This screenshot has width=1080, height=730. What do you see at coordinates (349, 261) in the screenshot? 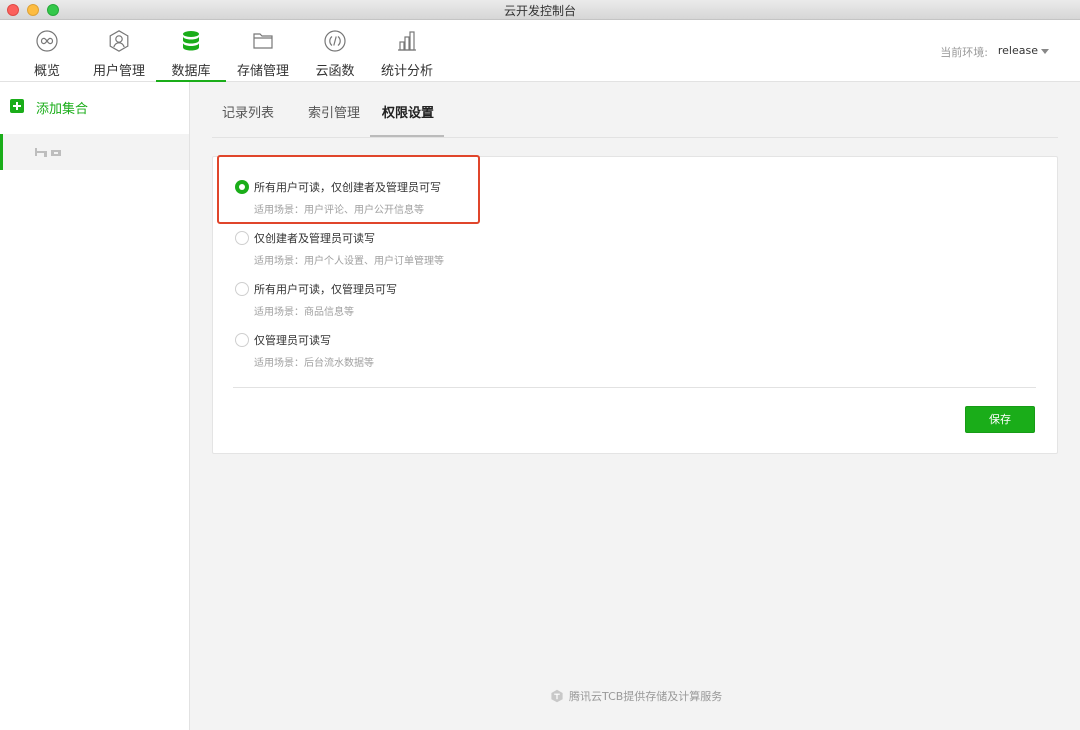
I see `permission-option-desc: 适用场景：用户个人设置、用户订单管理等` at bounding box center [349, 261].